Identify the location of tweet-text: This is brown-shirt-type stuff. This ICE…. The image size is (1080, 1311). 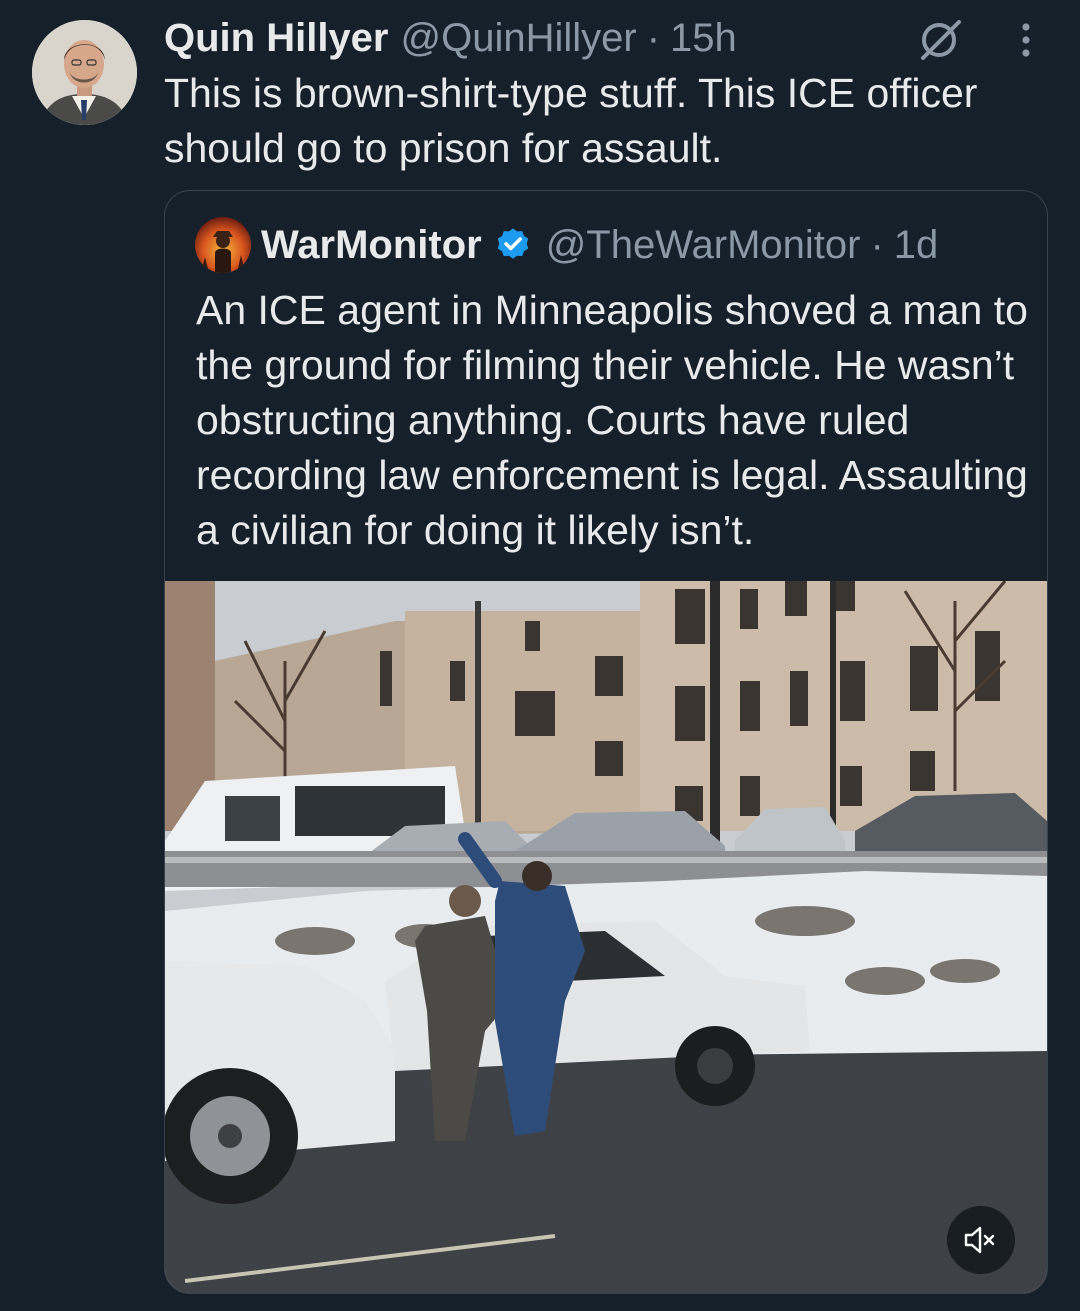
(571, 120).